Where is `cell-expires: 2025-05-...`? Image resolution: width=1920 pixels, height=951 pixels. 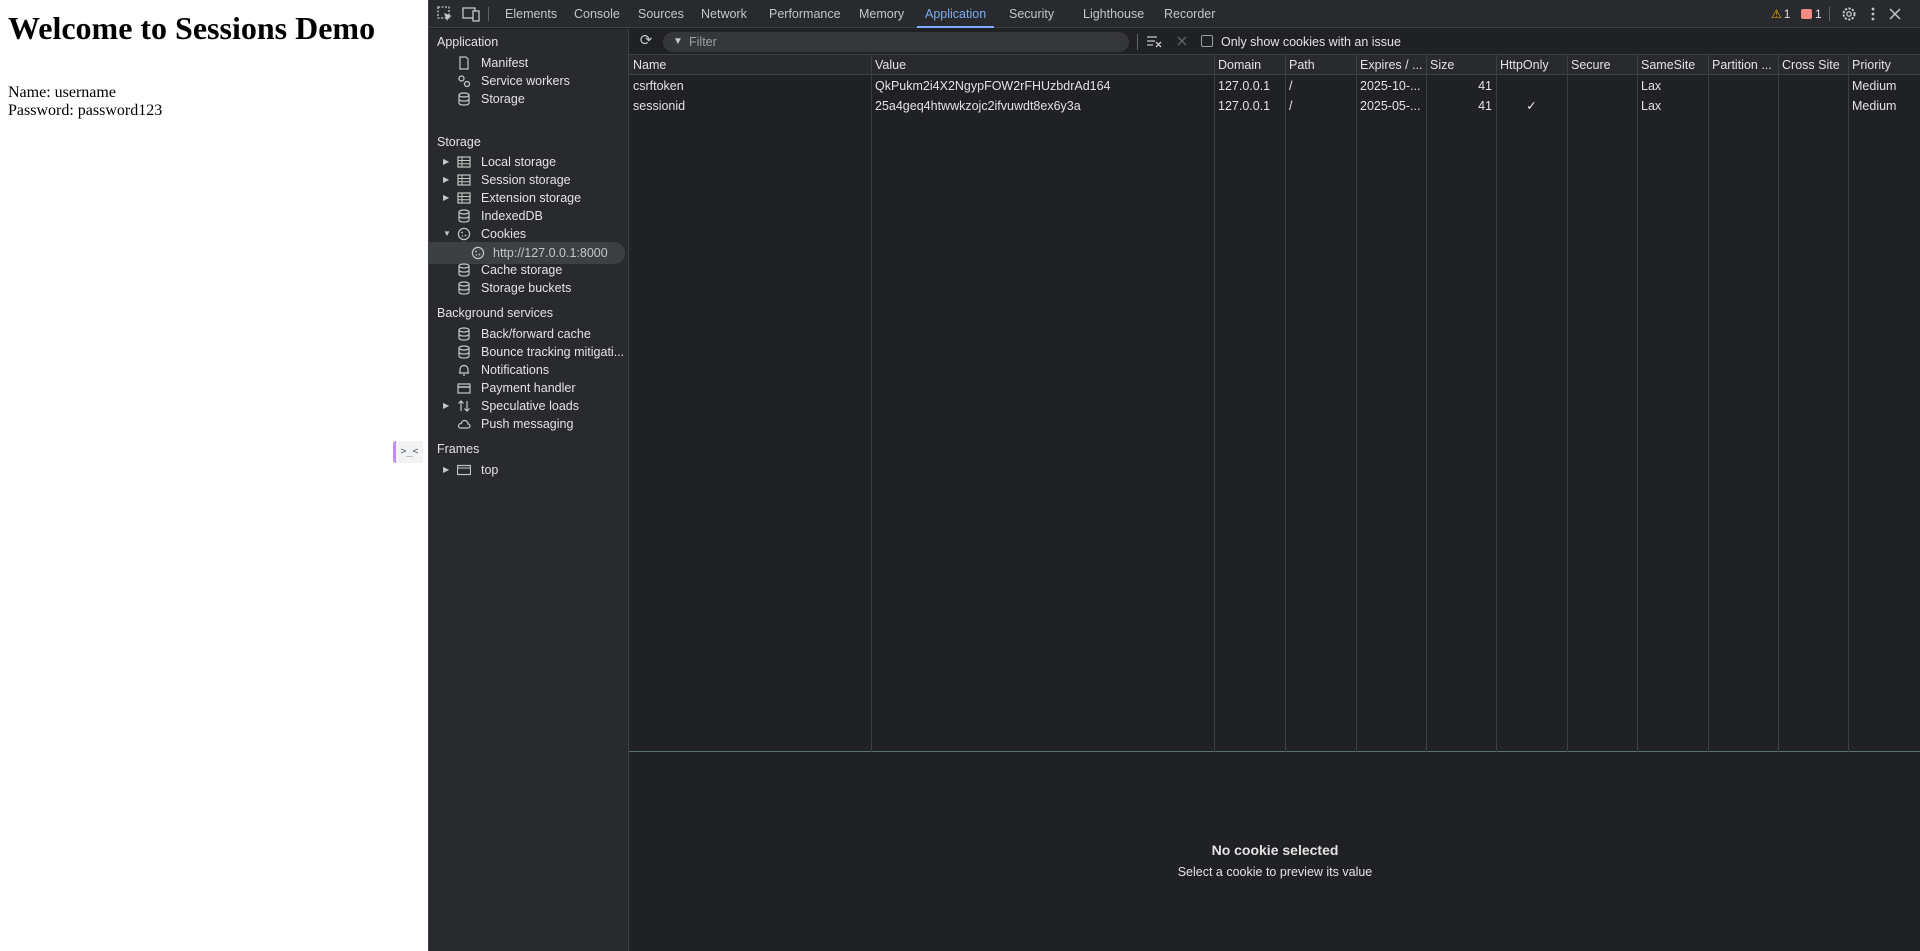 cell-expires: 2025-05-... is located at coordinates (1390, 106).